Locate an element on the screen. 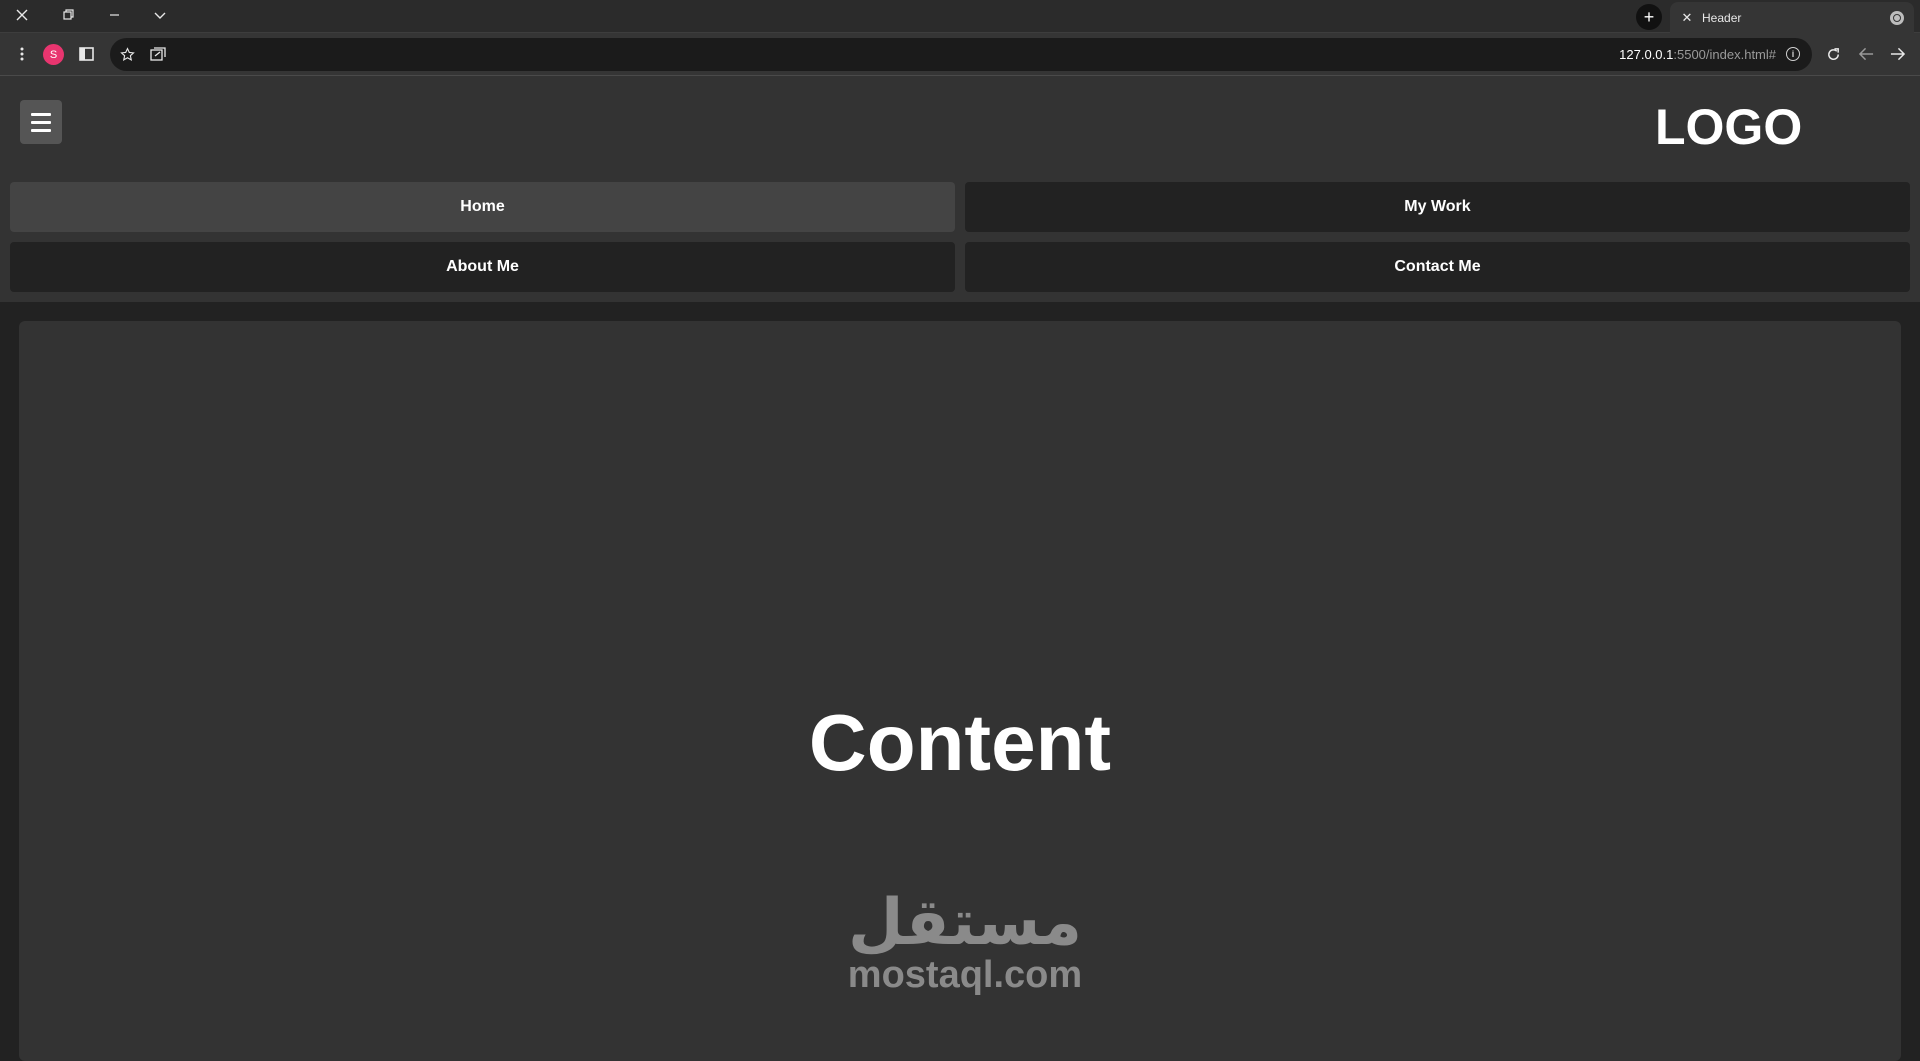 This screenshot has height=1061, width=1920. profile-avatar: S is located at coordinates (53, 54).